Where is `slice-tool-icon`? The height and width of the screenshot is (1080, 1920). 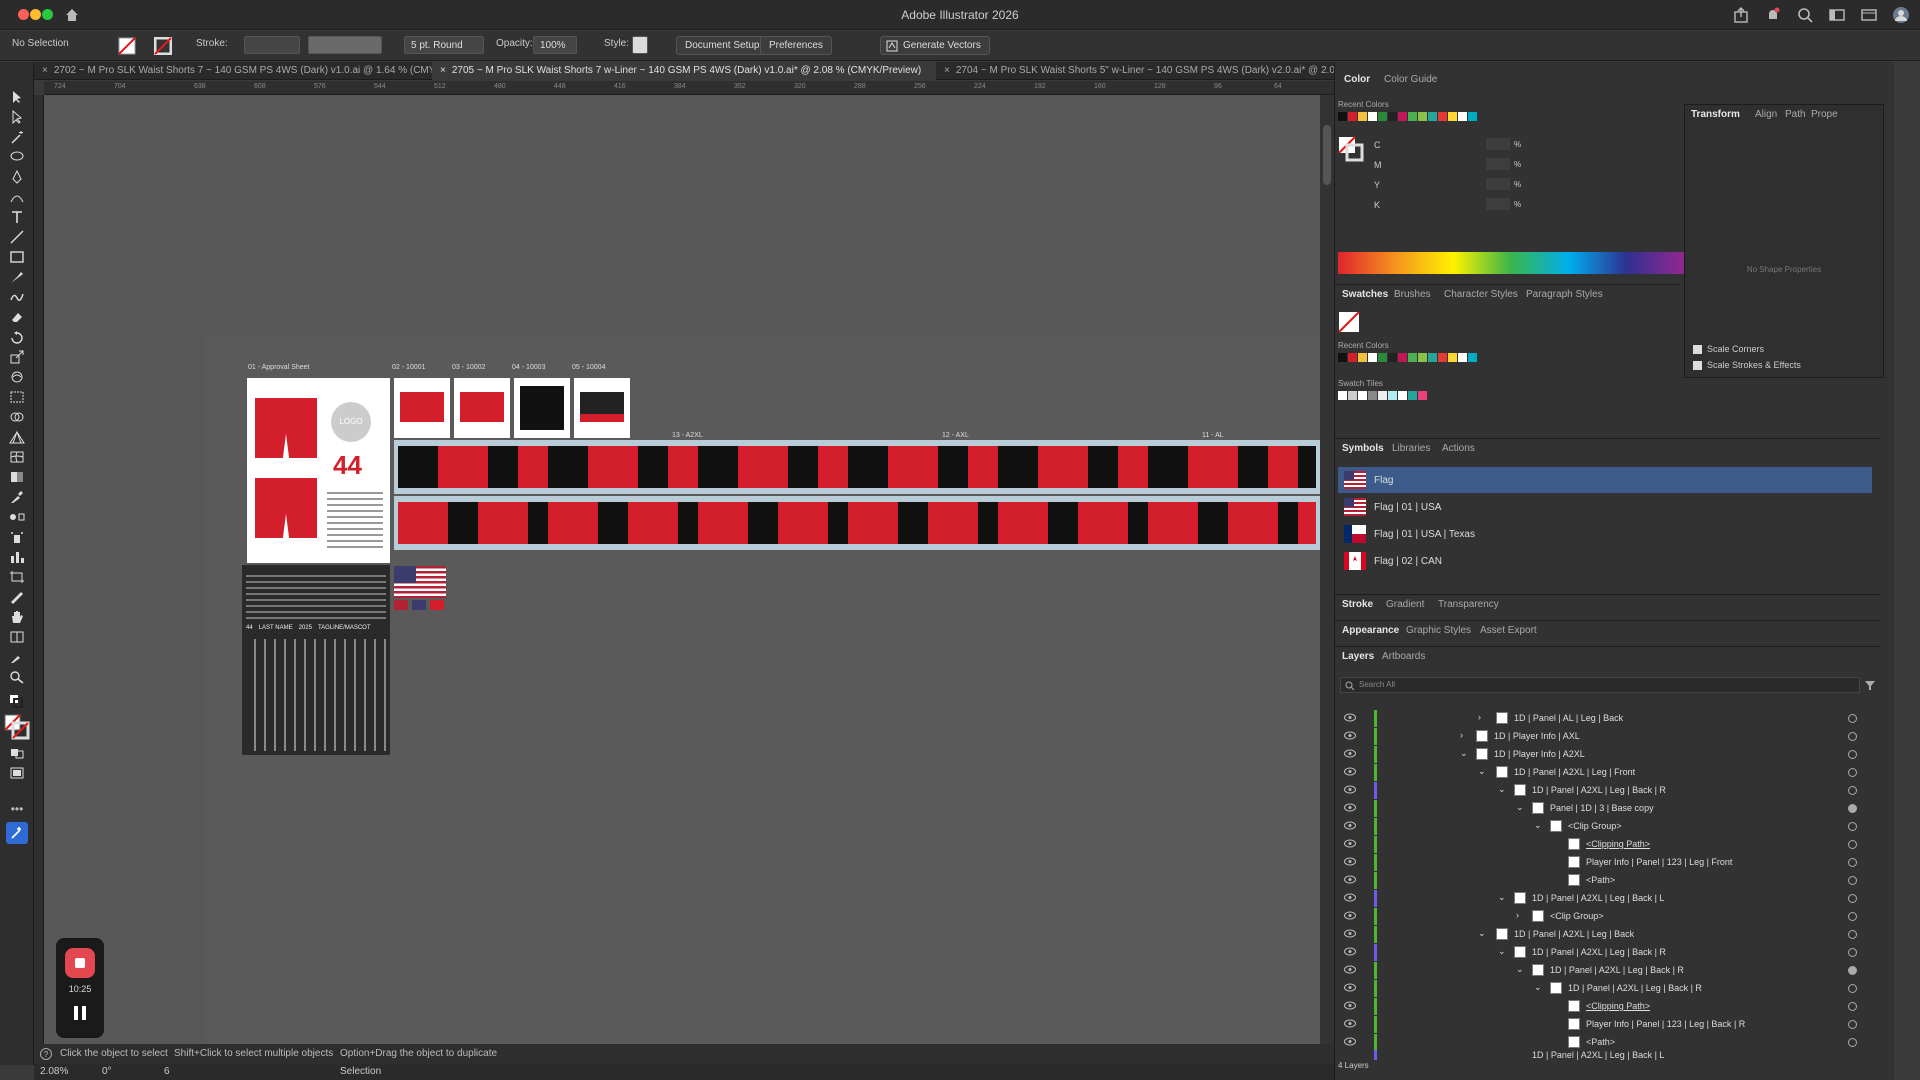
slice-tool-icon is located at coordinates (17, 597).